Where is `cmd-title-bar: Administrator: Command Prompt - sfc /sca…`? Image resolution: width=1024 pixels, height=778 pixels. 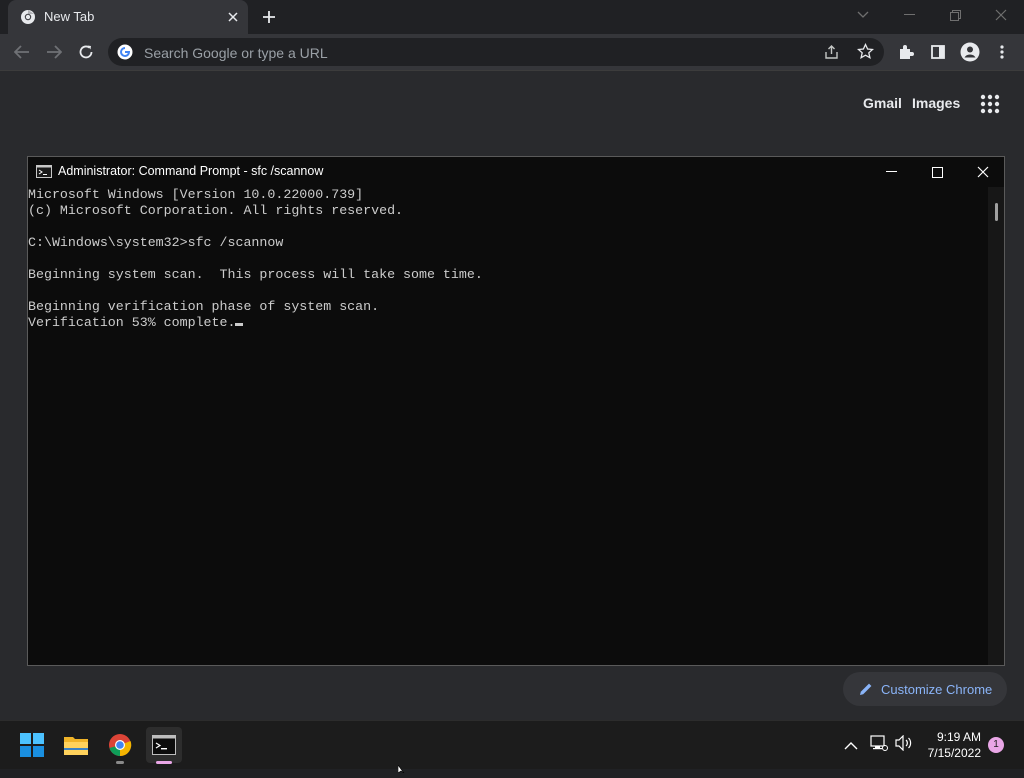
cmd-title-bar: Administrator: Command Prompt - sfc /sca… is located at coordinates (516, 172).